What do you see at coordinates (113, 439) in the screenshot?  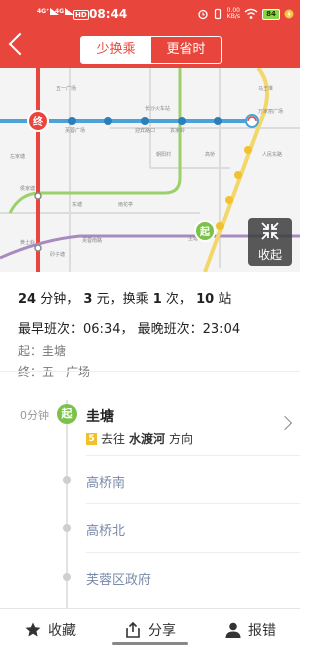 I see `direction-prefix: 去往` at bounding box center [113, 439].